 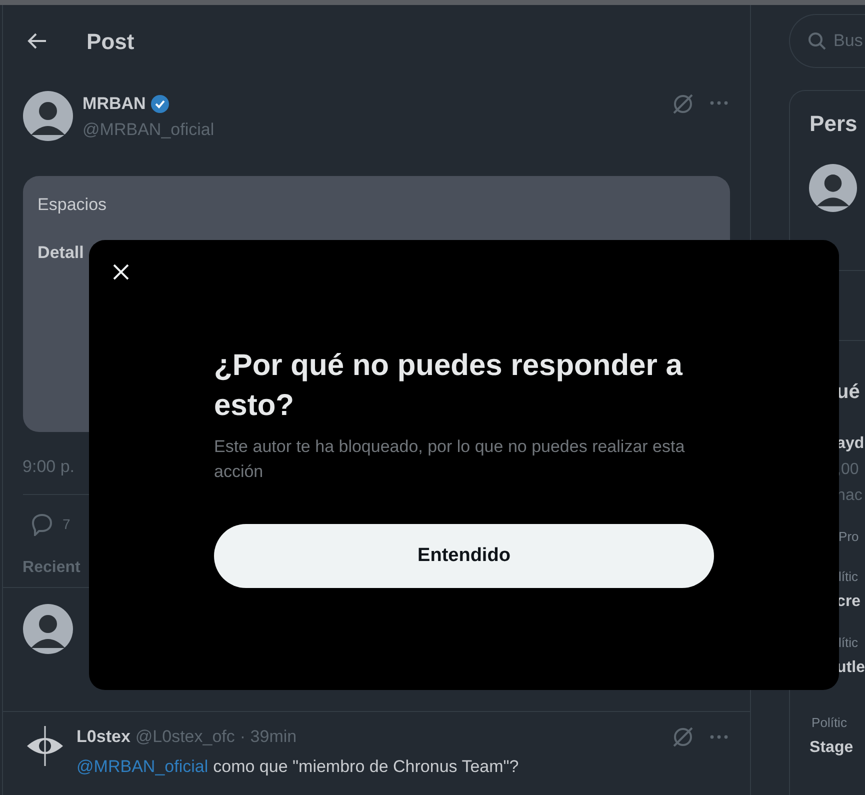 What do you see at coordinates (66, 524) in the screenshot?
I see `reply-count: 7` at bounding box center [66, 524].